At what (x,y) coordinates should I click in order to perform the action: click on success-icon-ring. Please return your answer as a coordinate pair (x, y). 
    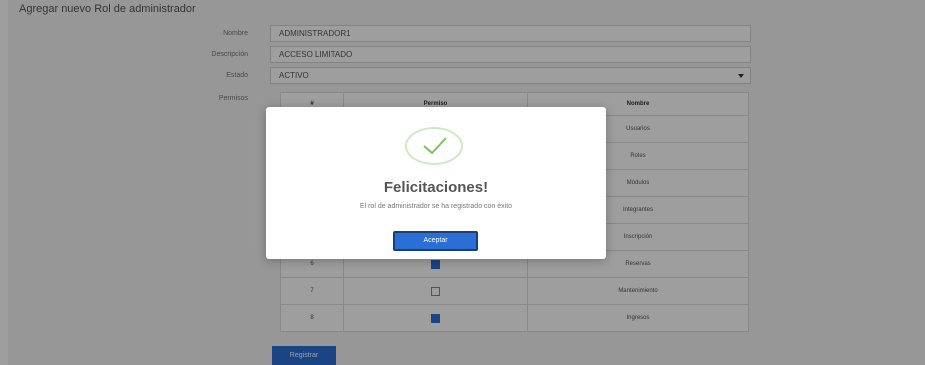
    Looking at the image, I should click on (434, 146).